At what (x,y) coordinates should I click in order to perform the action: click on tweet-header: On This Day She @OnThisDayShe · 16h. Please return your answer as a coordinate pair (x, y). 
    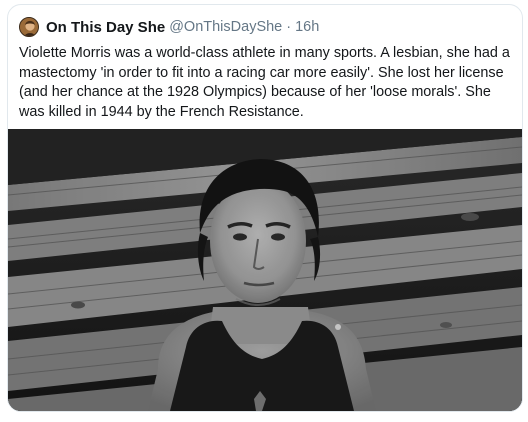
    Looking at the image, I should click on (169, 27).